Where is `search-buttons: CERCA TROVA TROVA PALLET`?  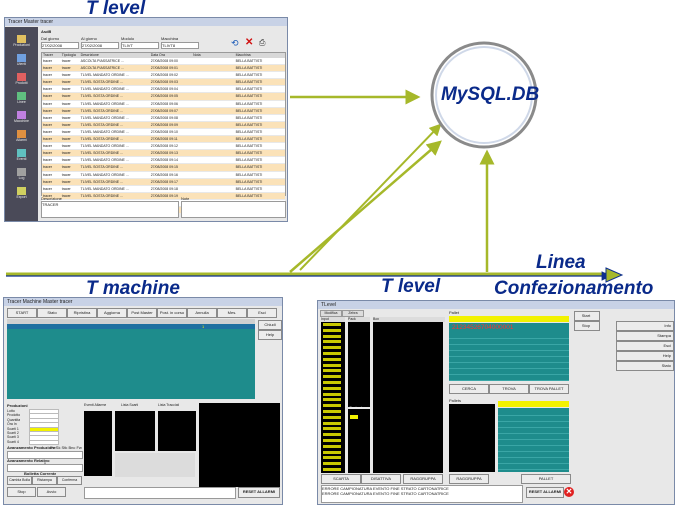
search-buttons: CERCA TROVA TROVA PALLET is located at coordinates (509, 389).